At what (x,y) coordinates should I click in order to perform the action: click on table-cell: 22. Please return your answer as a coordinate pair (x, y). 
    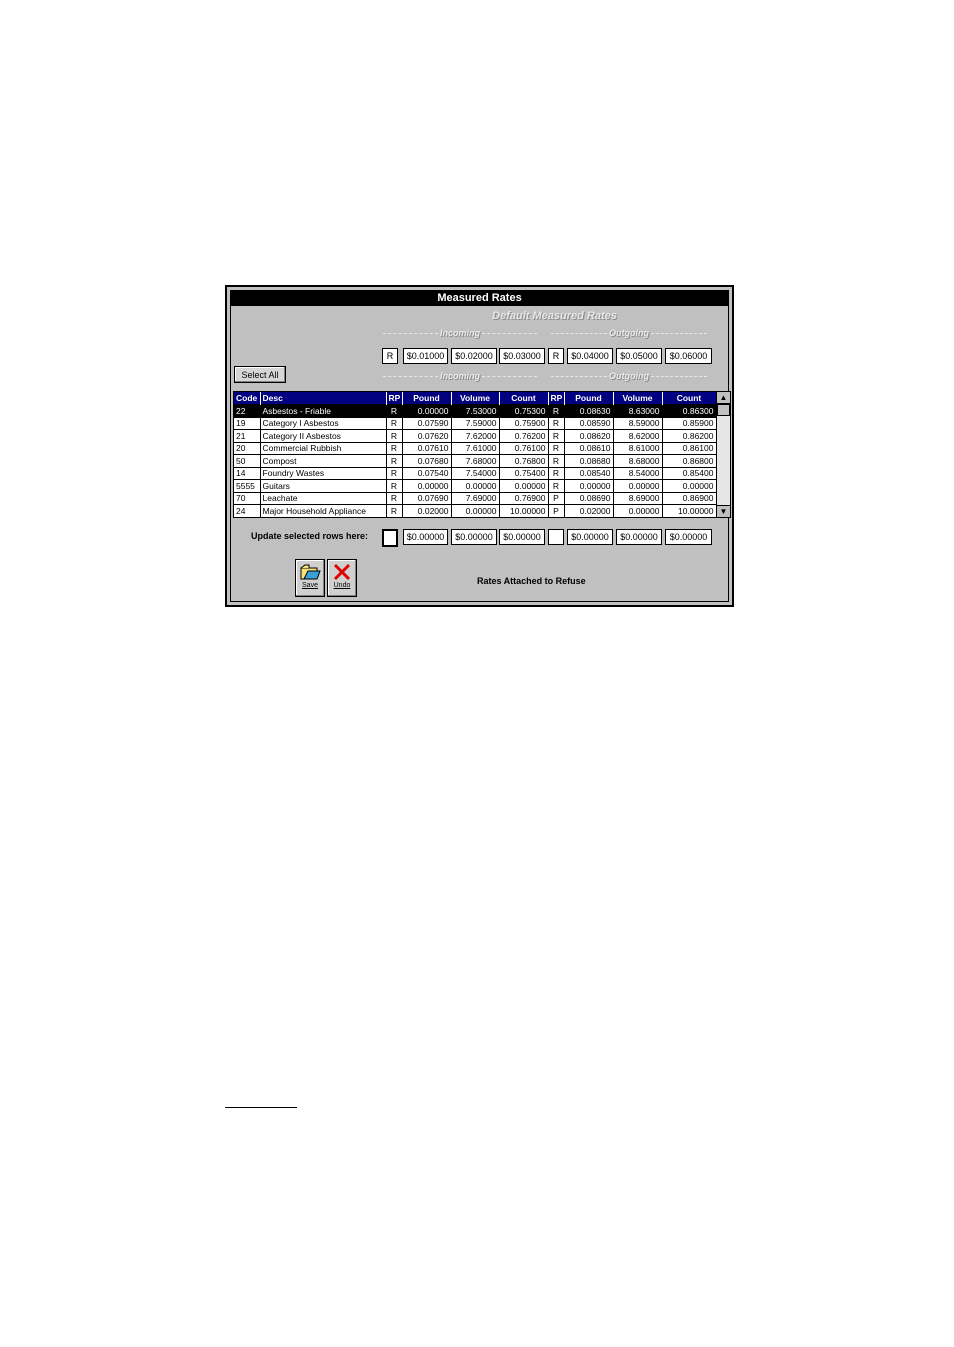
    Looking at the image, I should click on (247, 410).